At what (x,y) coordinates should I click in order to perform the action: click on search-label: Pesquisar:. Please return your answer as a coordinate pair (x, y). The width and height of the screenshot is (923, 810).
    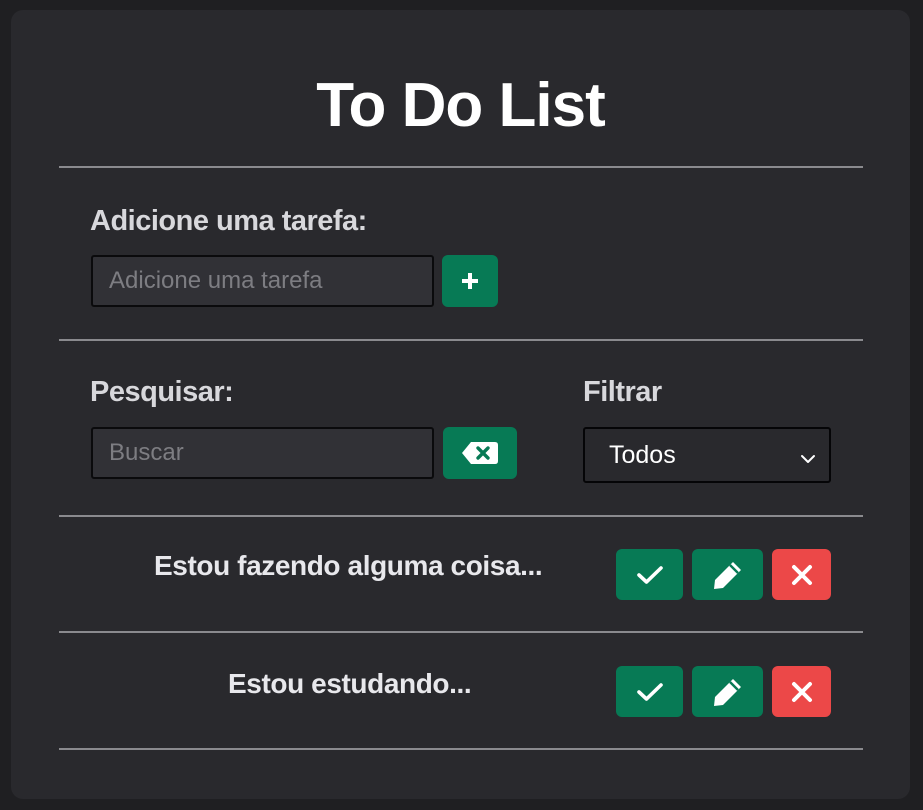
    Looking at the image, I should click on (162, 392).